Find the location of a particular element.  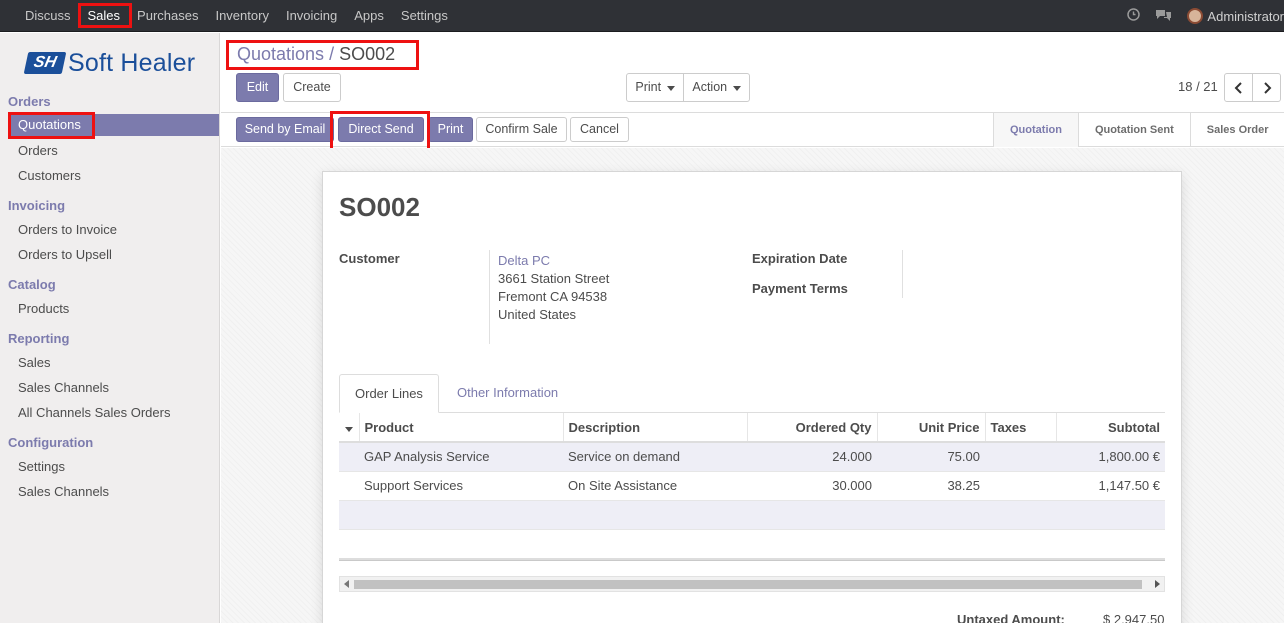

customer-country: United States is located at coordinates (537, 314).